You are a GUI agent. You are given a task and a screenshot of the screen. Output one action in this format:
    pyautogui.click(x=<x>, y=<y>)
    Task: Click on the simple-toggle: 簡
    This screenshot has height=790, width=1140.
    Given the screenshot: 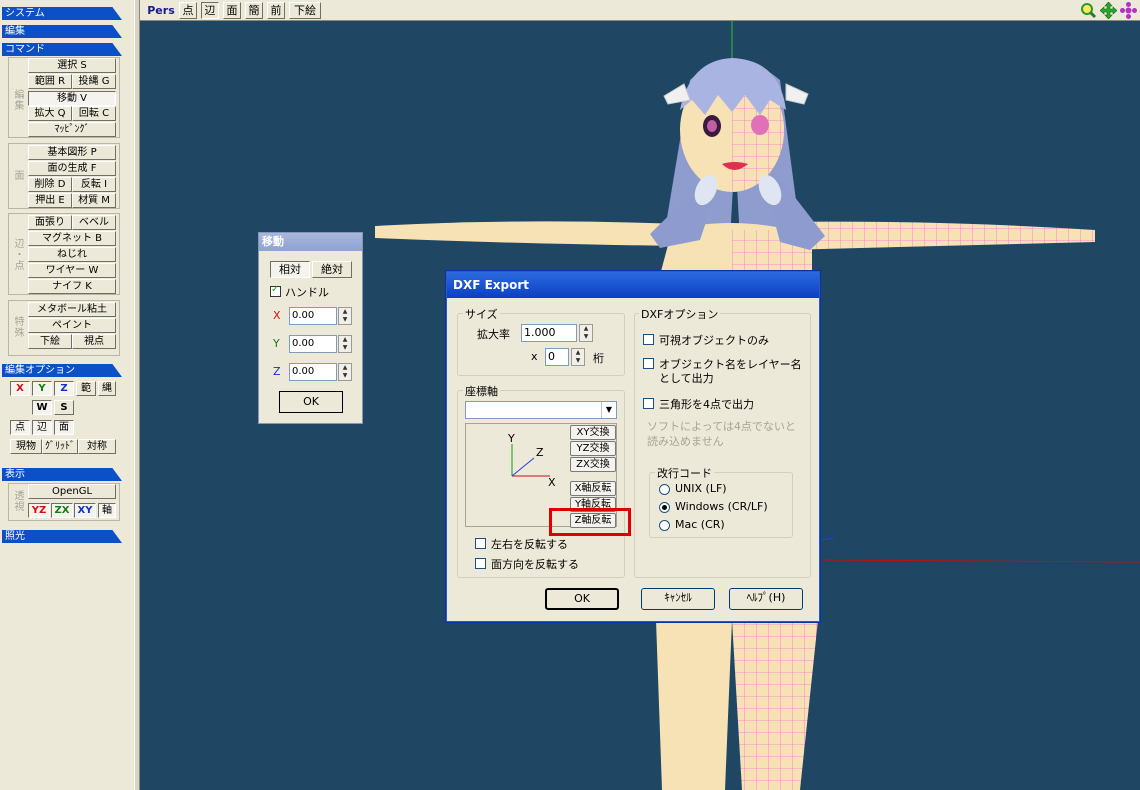 What is the action you would take?
    pyautogui.click(x=254, y=10)
    